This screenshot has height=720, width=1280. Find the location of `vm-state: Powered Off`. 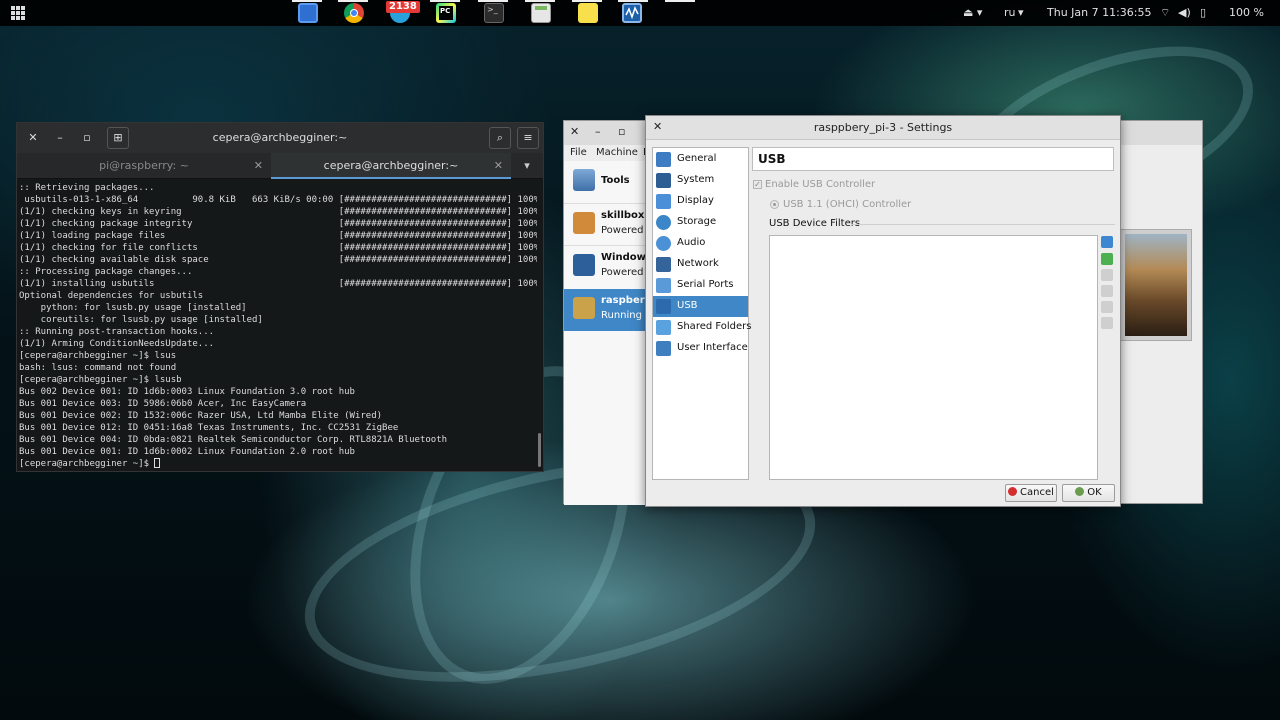

vm-state: Powered Off is located at coordinates (623, 230).